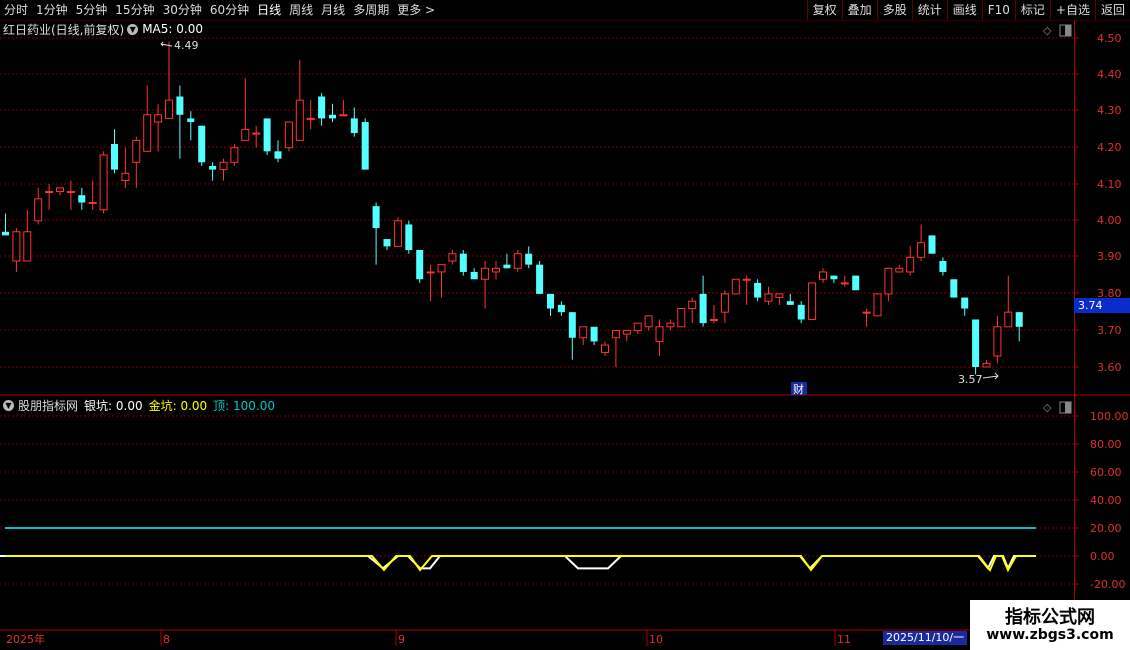 The image size is (1130, 650). Describe the element at coordinates (1050, 625) in the screenshot. I see `site-watermark: 指标公式网 www.zbgs3.com` at that location.